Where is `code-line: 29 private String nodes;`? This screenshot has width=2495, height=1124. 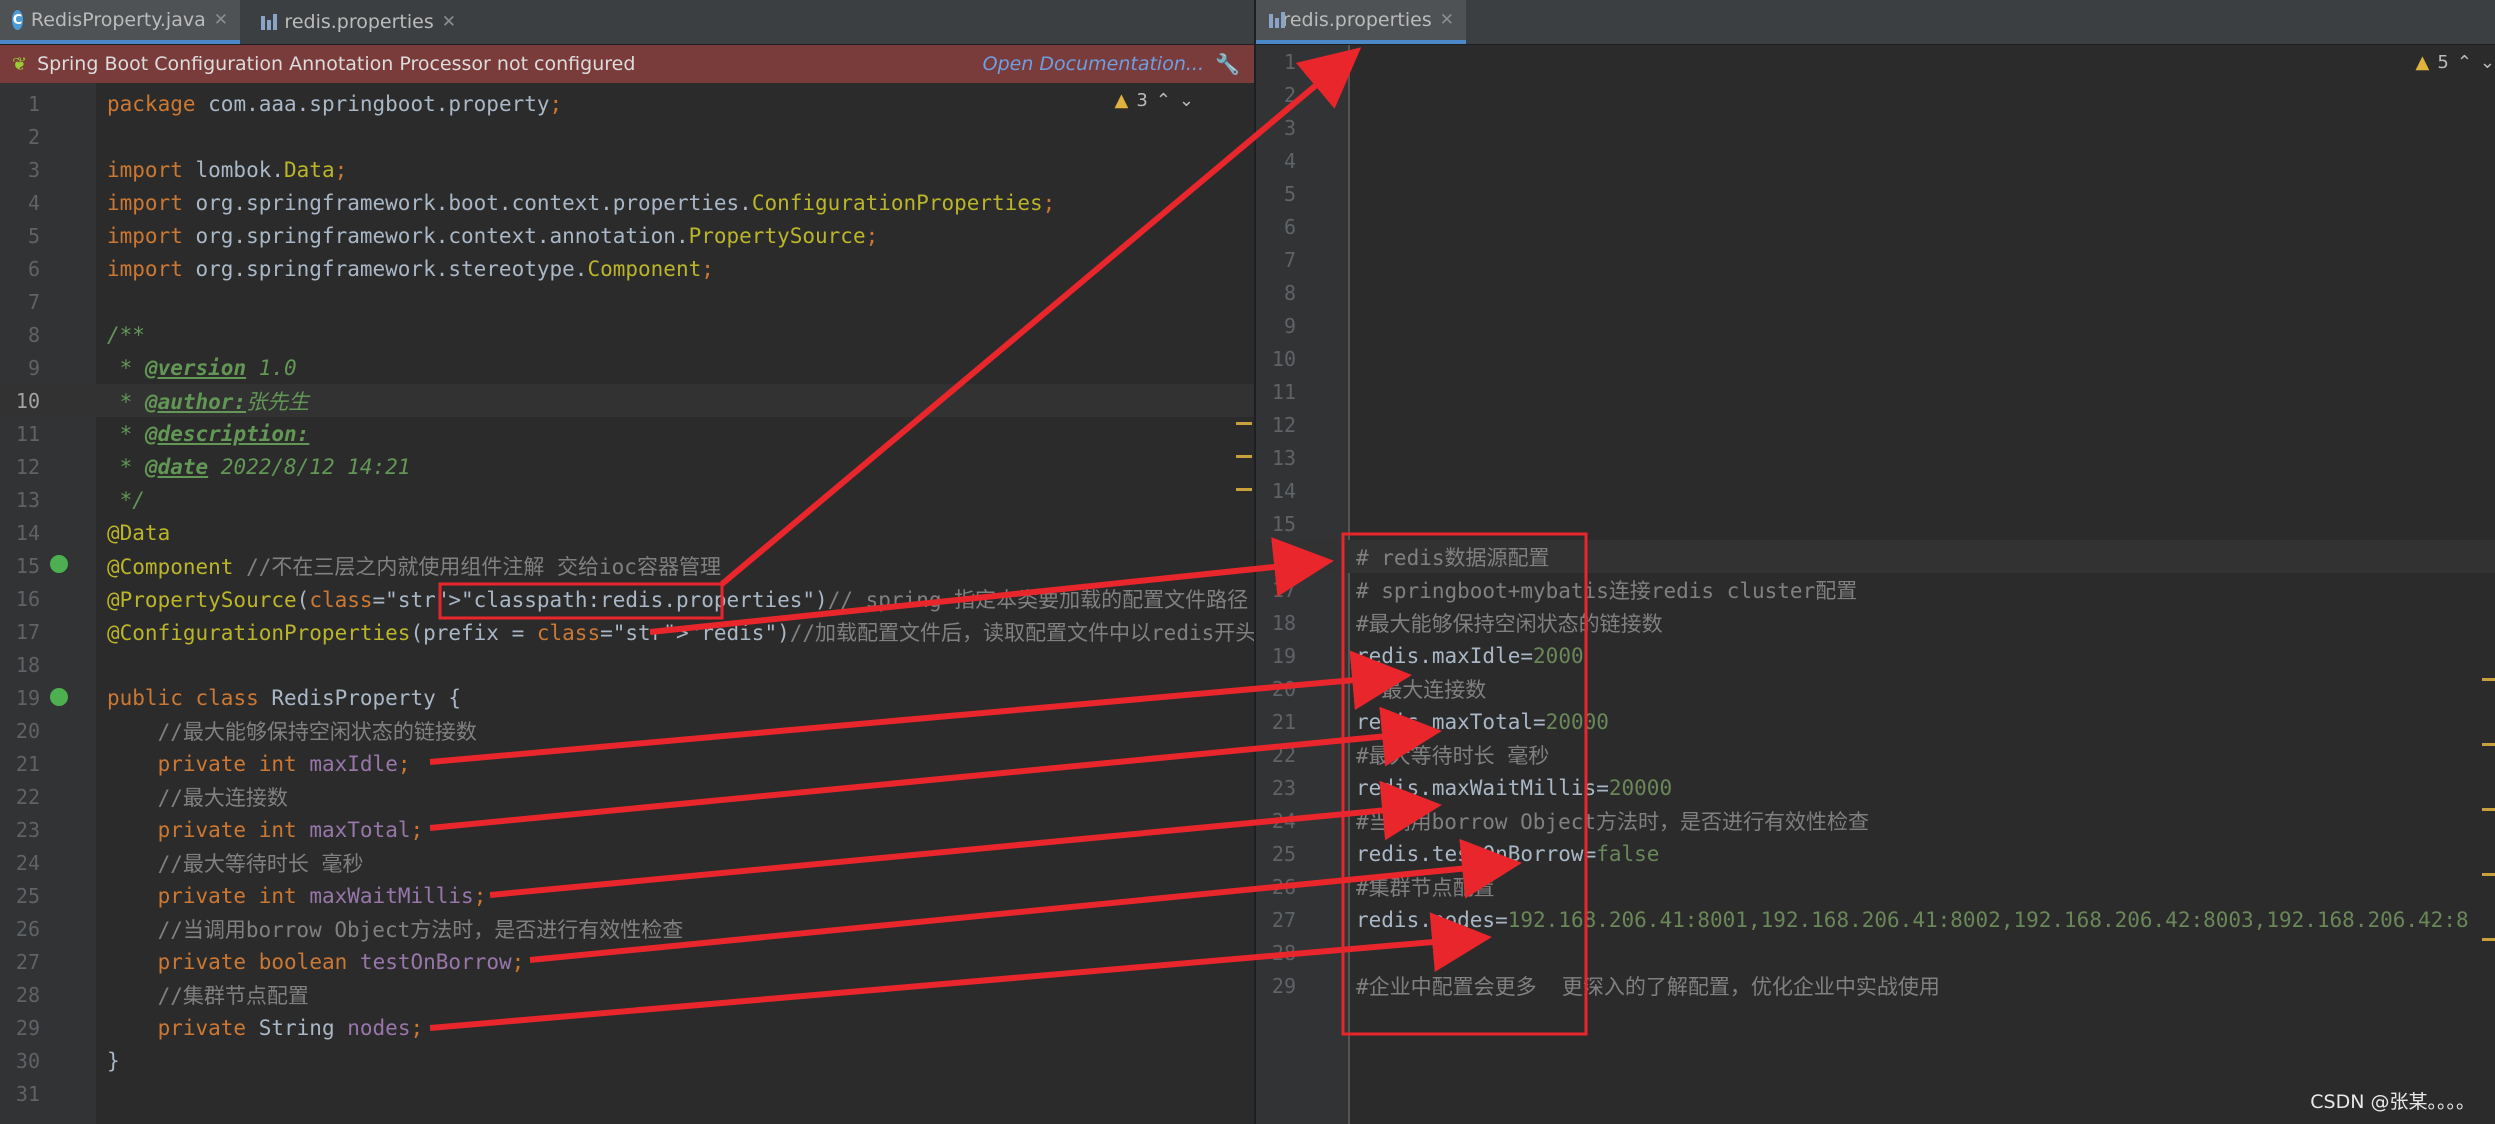 code-line: 29 private String nodes; is located at coordinates (627, 1027).